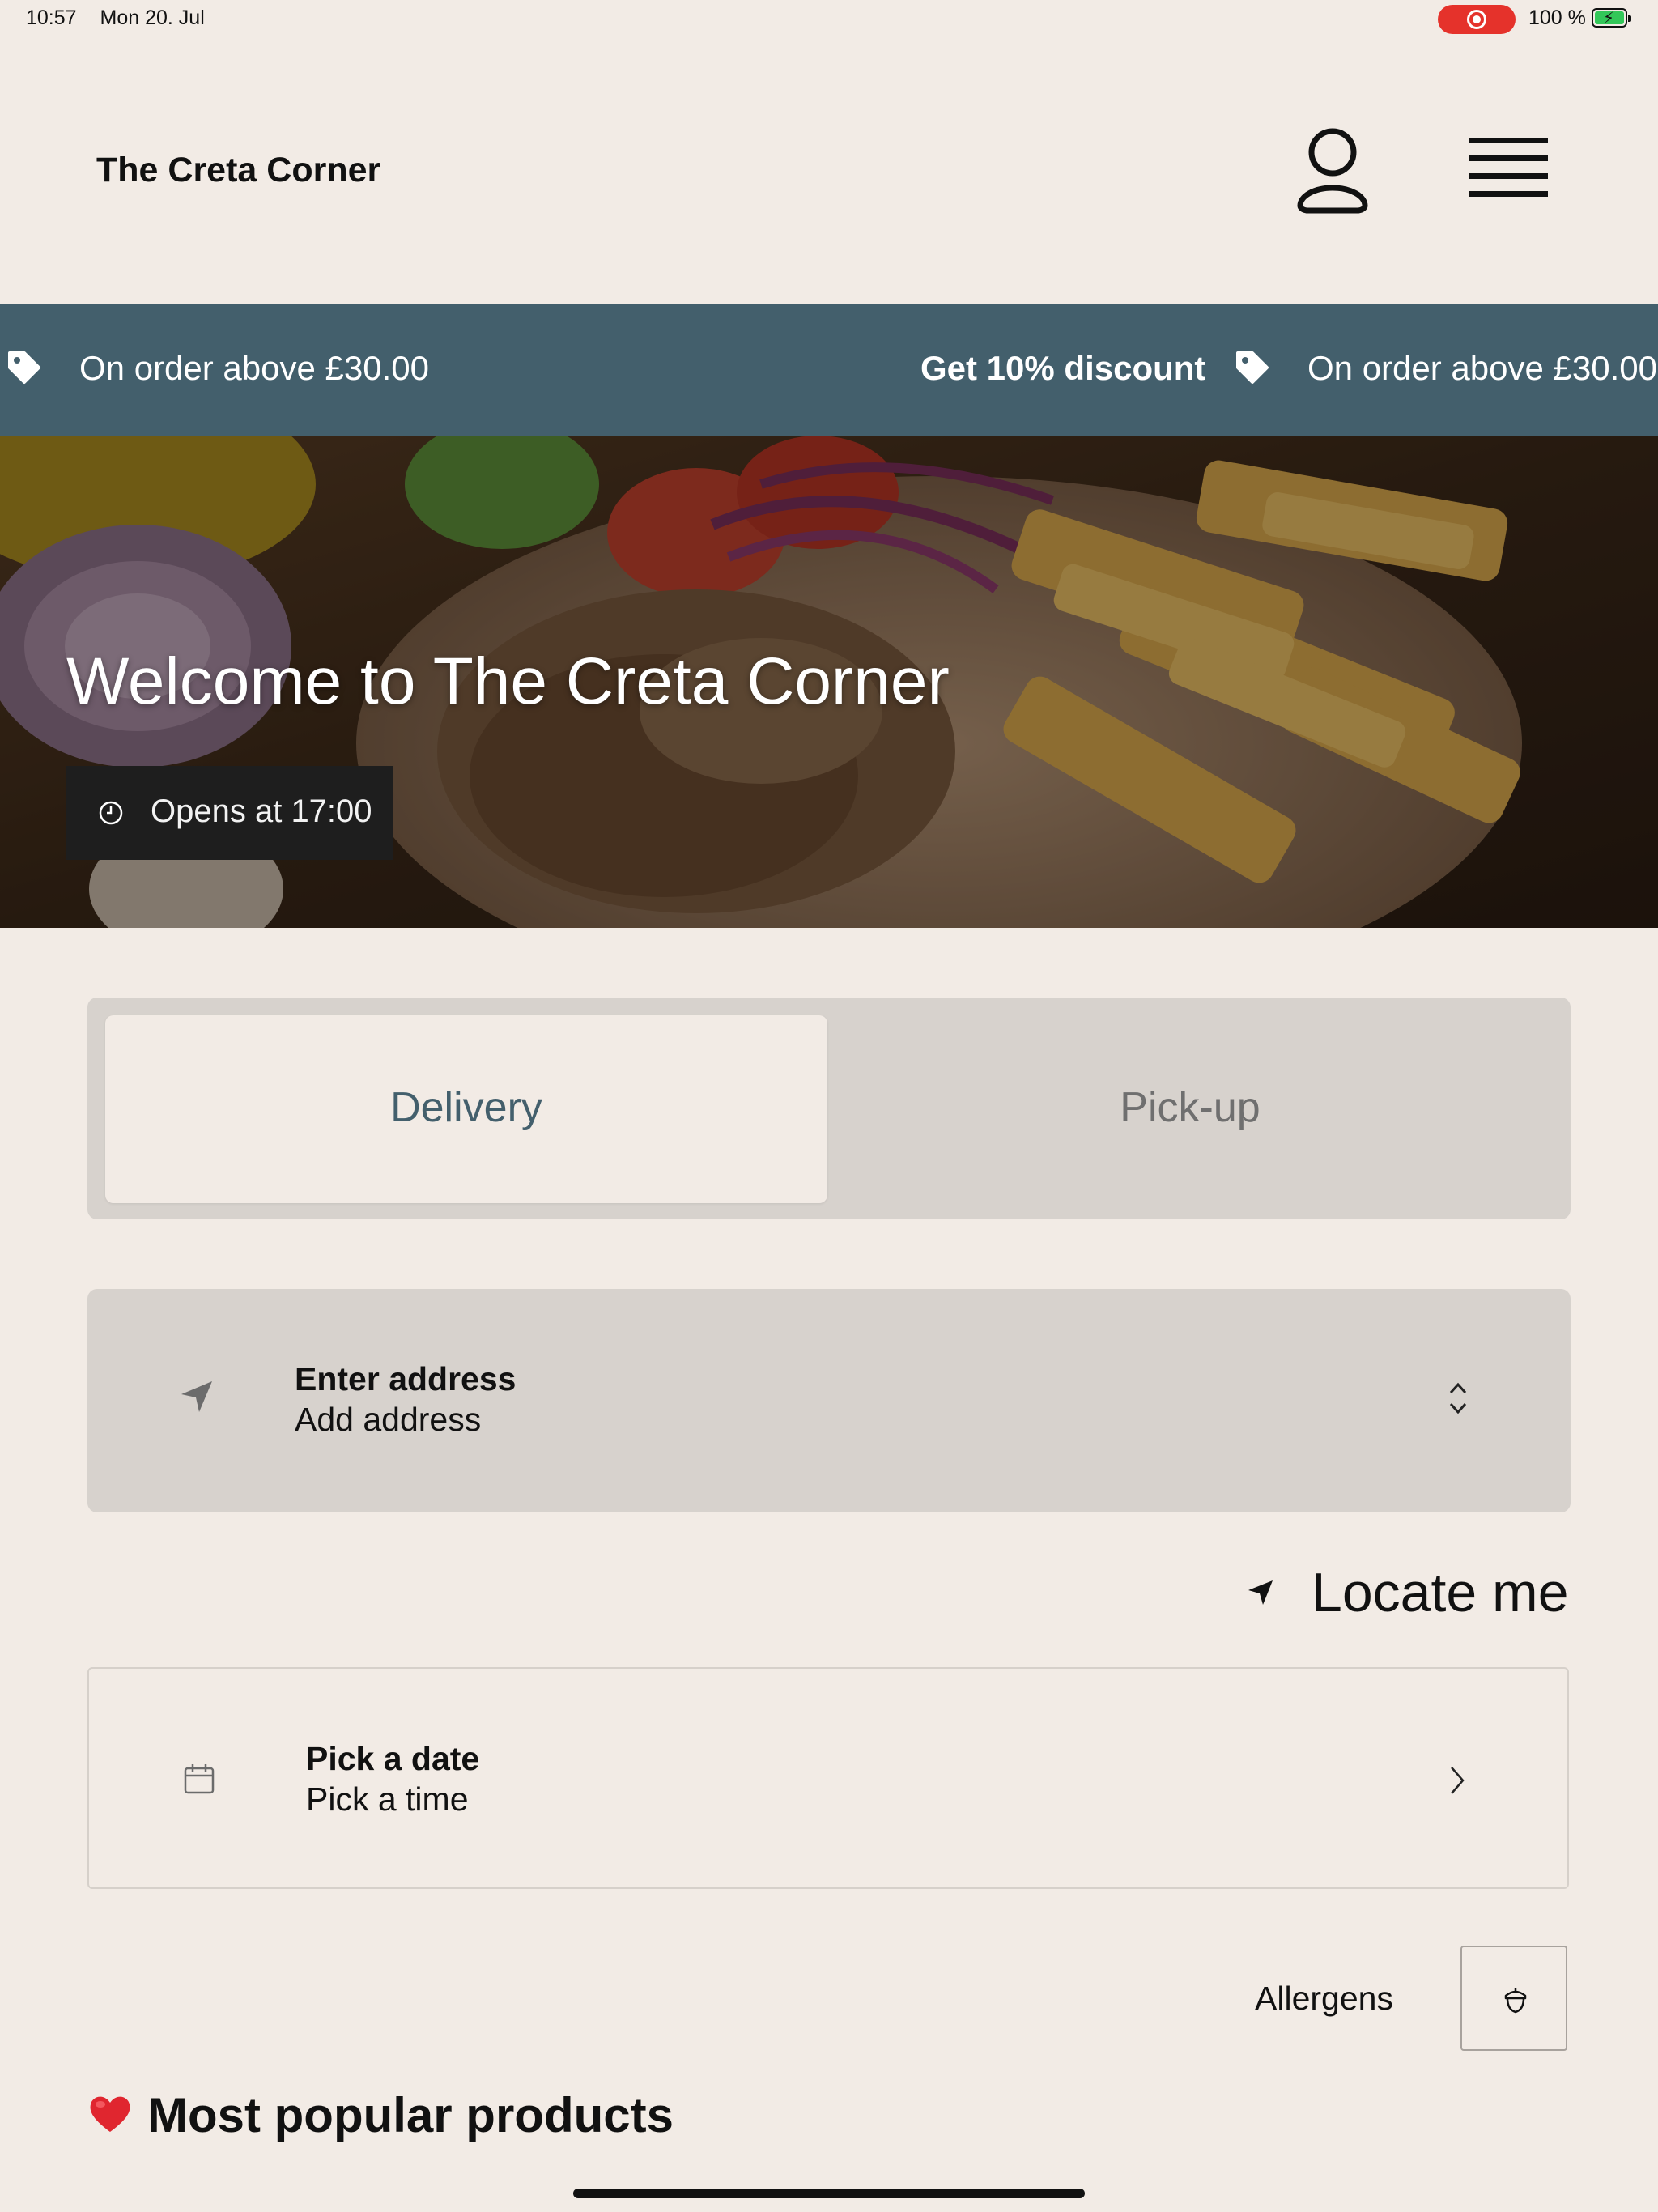 This screenshot has height=2212, width=1658. I want to click on user-icon, so click(1332, 171).